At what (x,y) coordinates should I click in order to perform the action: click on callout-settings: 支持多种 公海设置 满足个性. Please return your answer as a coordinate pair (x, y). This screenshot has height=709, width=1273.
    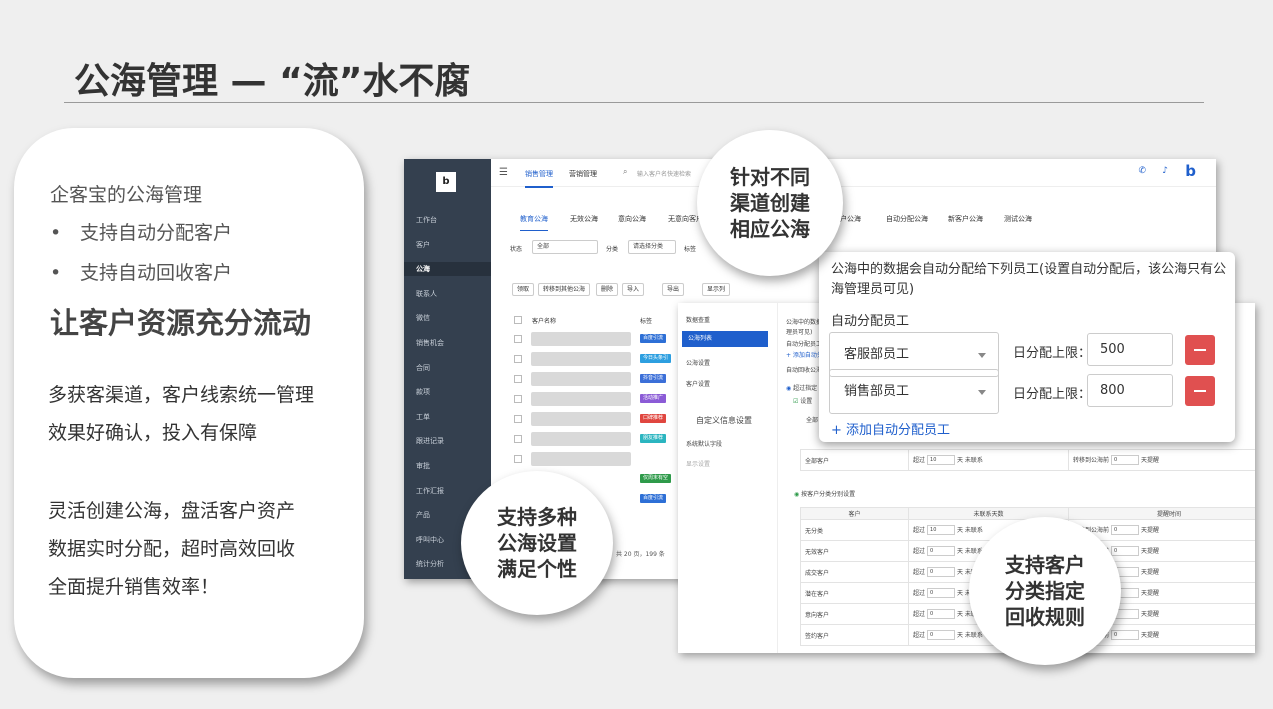
    Looking at the image, I should click on (537, 543).